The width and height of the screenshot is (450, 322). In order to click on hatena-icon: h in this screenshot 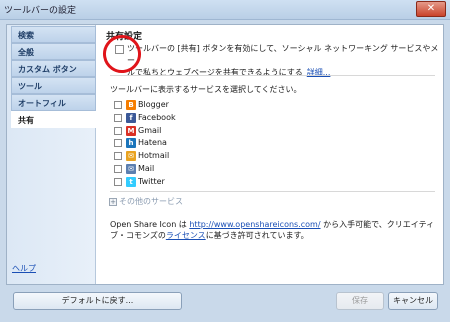, I will do `click(131, 143)`.